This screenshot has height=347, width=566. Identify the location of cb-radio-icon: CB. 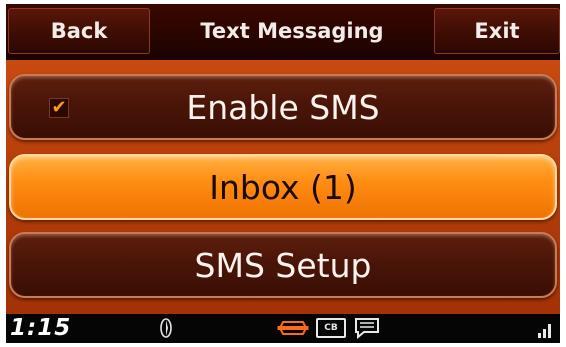
(331, 328).